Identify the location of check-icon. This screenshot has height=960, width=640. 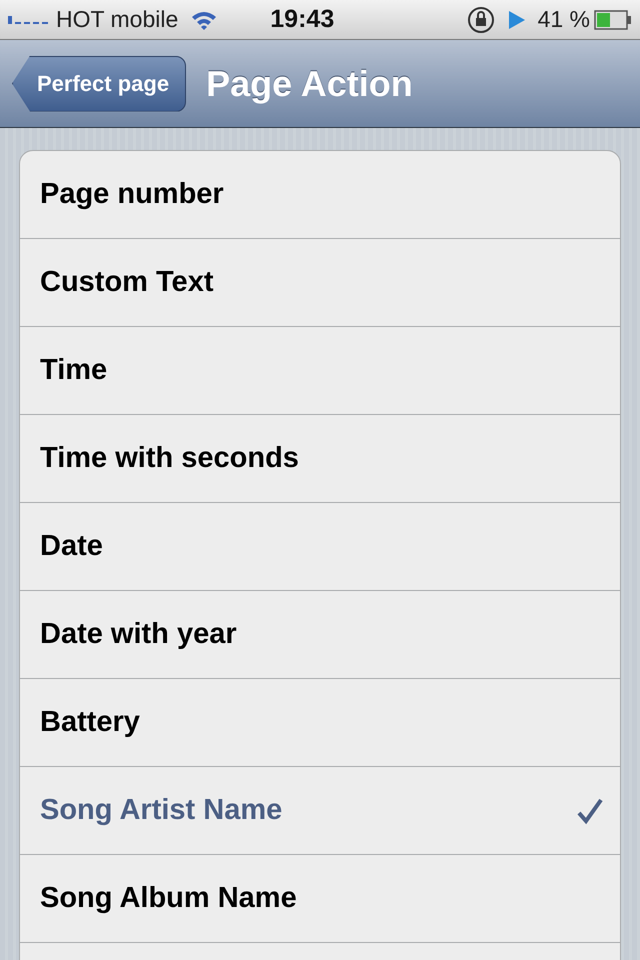
(590, 810).